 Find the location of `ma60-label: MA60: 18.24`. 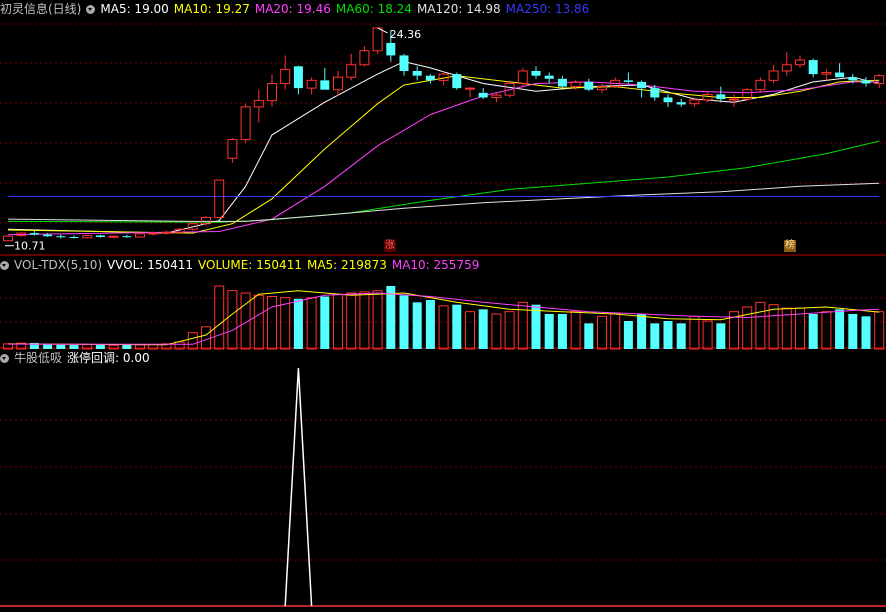

ma60-label: MA60: 18.24 is located at coordinates (373, 9).